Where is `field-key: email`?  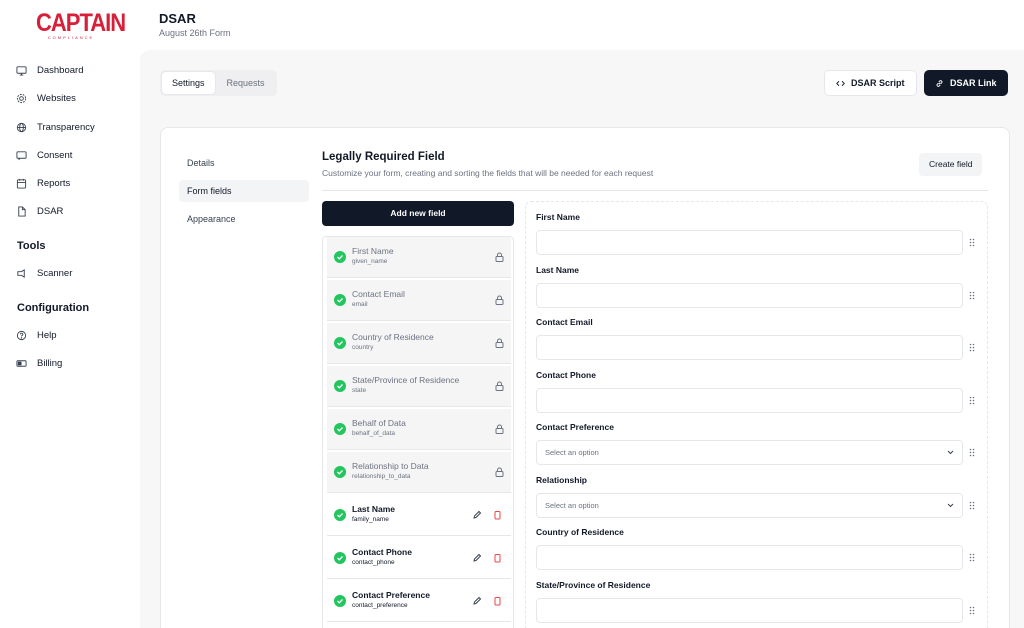
field-key: email is located at coordinates (360, 304).